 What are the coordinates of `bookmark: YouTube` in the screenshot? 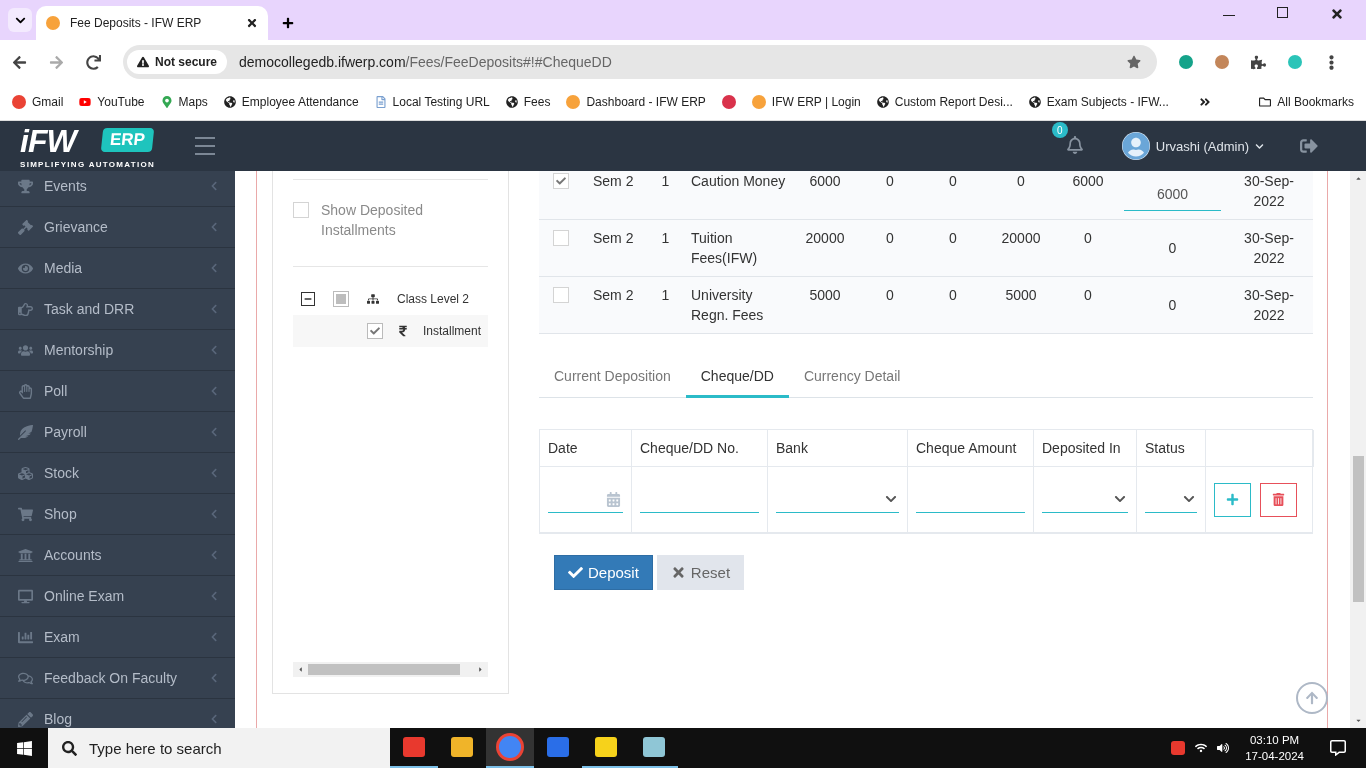 It's located at (112, 102).